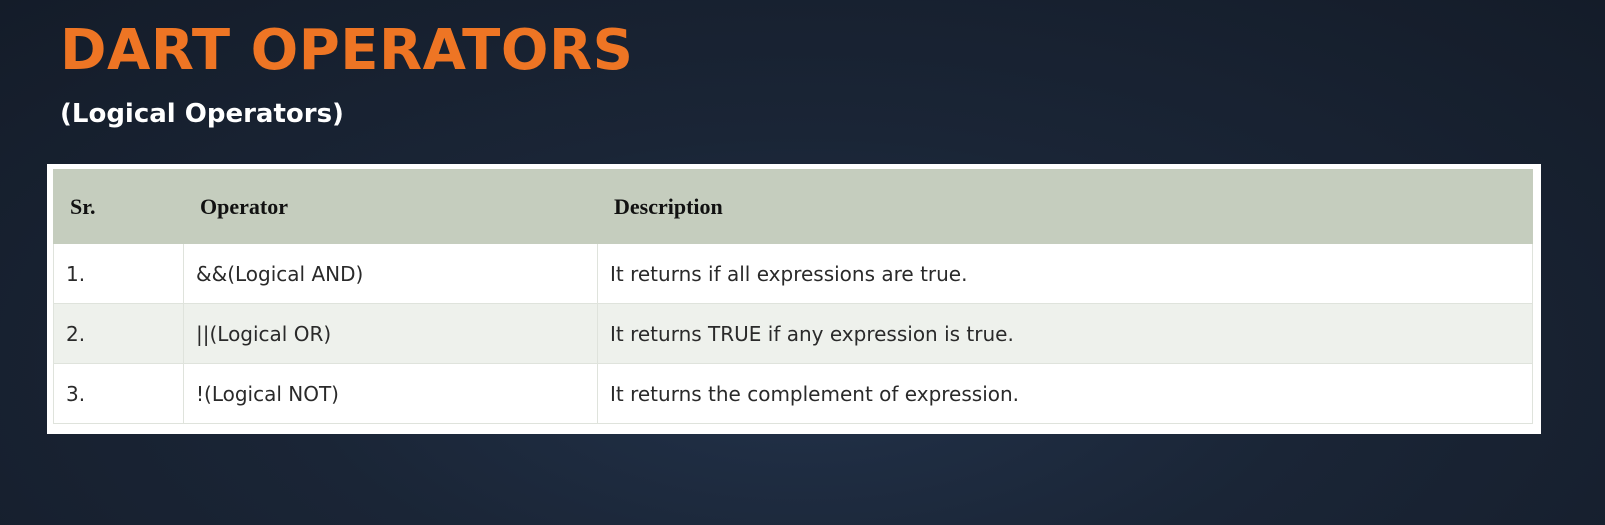 This screenshot has height=525, width=1605. What do you see at coordinates (1065, 206) in the screenshot?
I see `header-description: Description` at bounding box center [1065, 206].